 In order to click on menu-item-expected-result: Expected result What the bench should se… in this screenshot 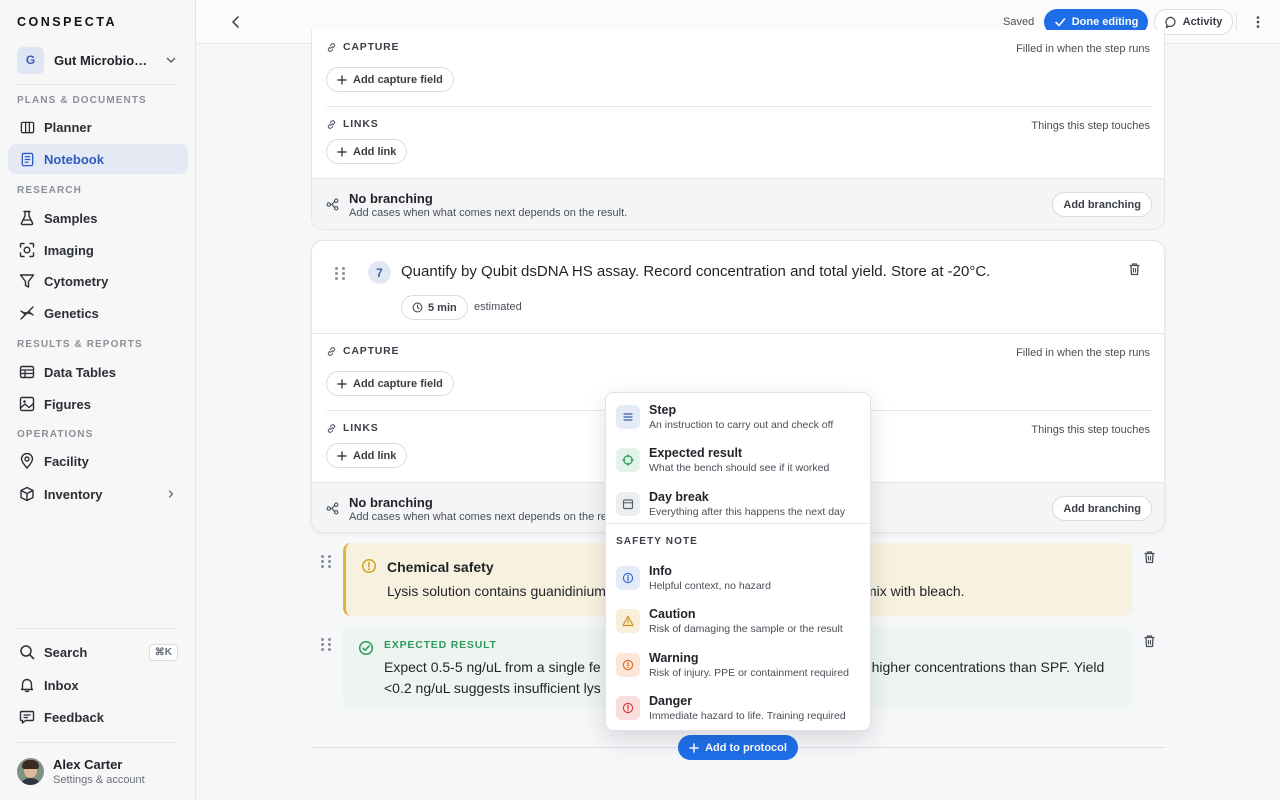, I will do `click(738, 459)`.